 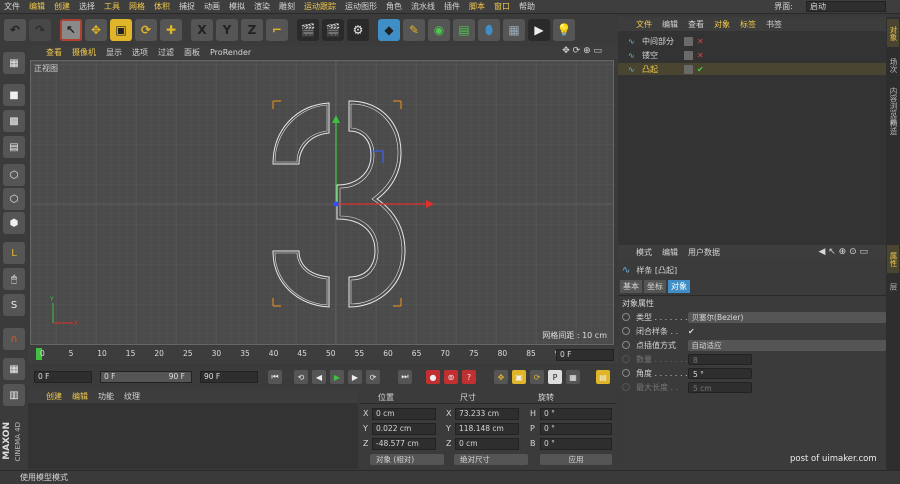 What do you see at coordinates (187, 6) in the screenshot?
I see `menu-snap: 捕捉` at bounding box center [187, 6].